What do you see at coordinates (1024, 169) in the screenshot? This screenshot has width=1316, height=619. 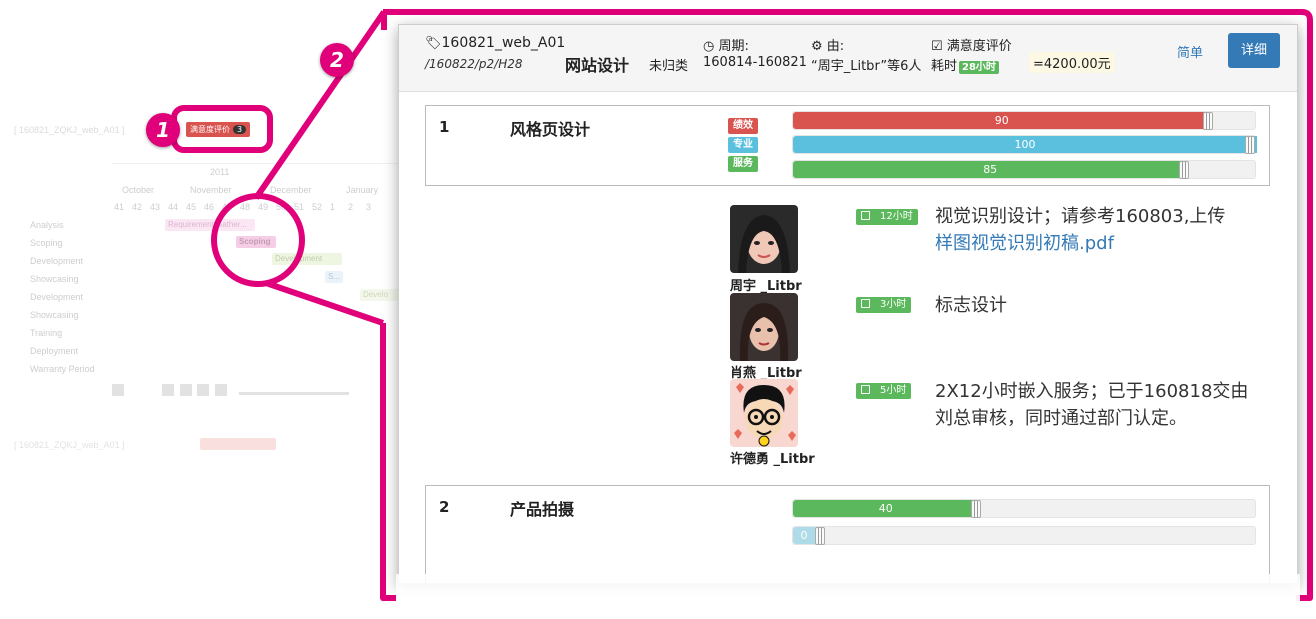 I see `progress-service: 85` at bounding box center [1024, 169].